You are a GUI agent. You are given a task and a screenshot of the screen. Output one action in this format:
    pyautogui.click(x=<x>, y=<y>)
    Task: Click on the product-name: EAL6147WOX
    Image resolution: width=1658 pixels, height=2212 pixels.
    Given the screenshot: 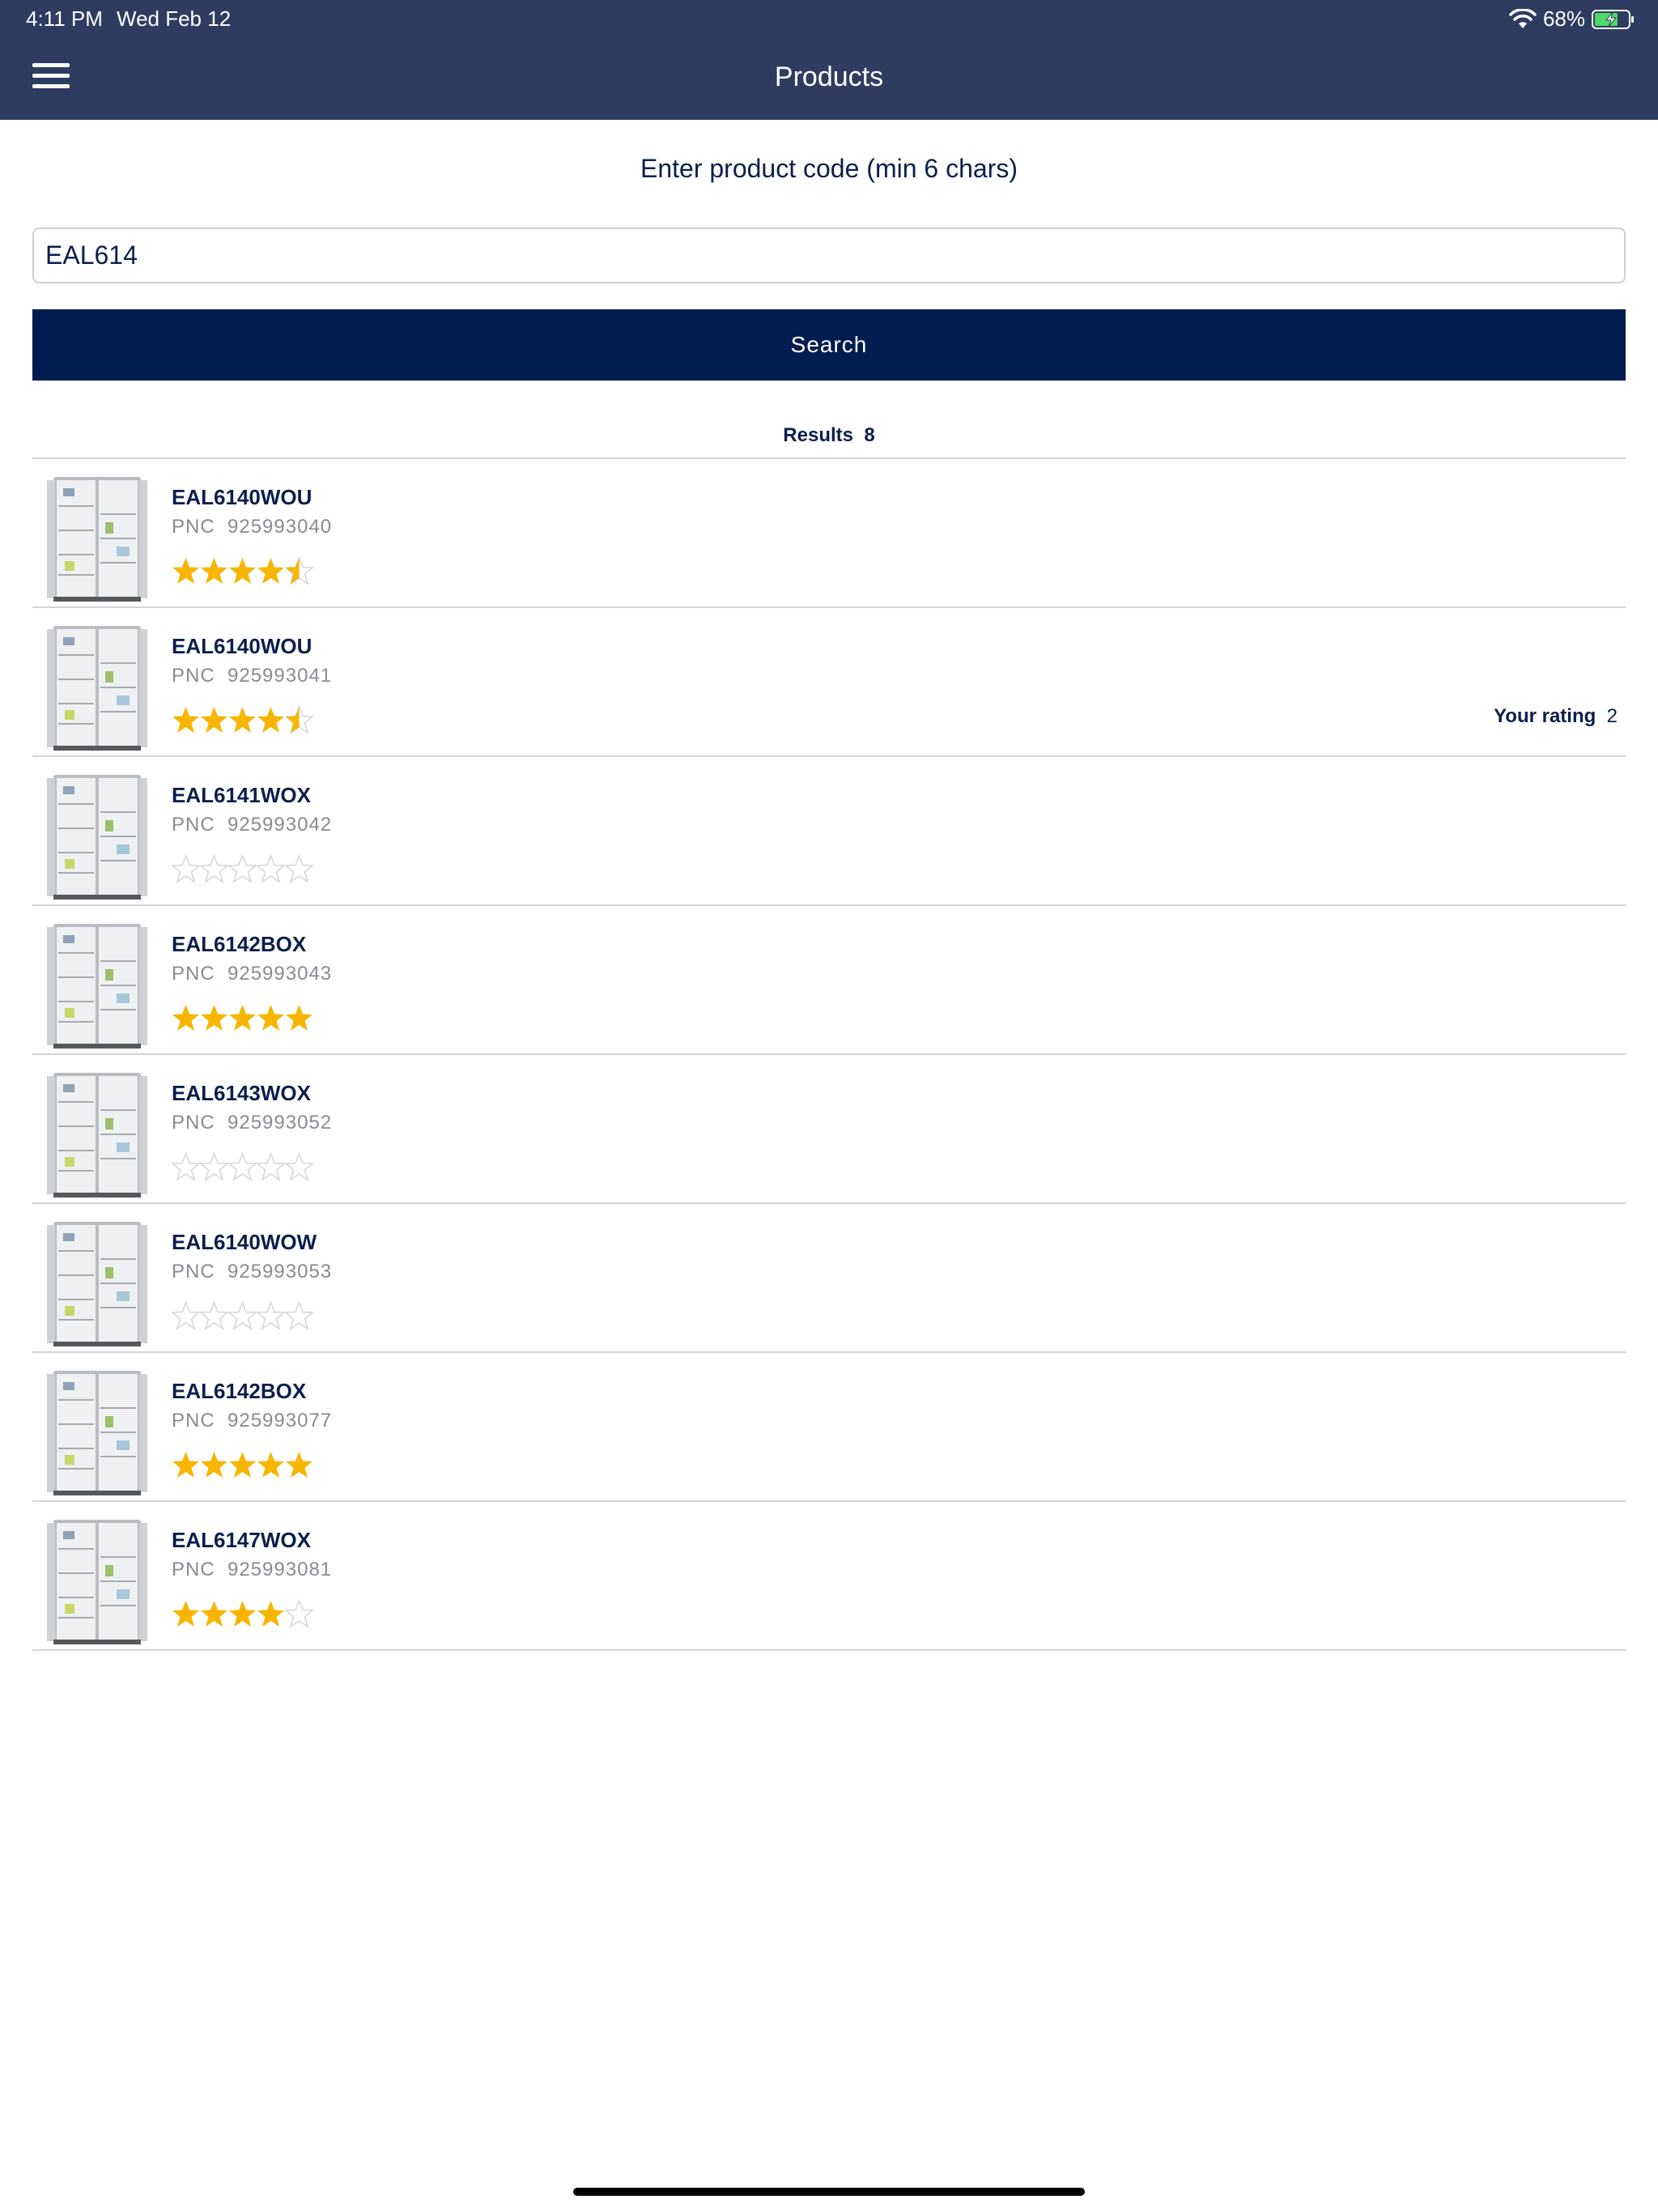 What is the action you would take?
    pyautogui.click(x=241, y=1540)
    